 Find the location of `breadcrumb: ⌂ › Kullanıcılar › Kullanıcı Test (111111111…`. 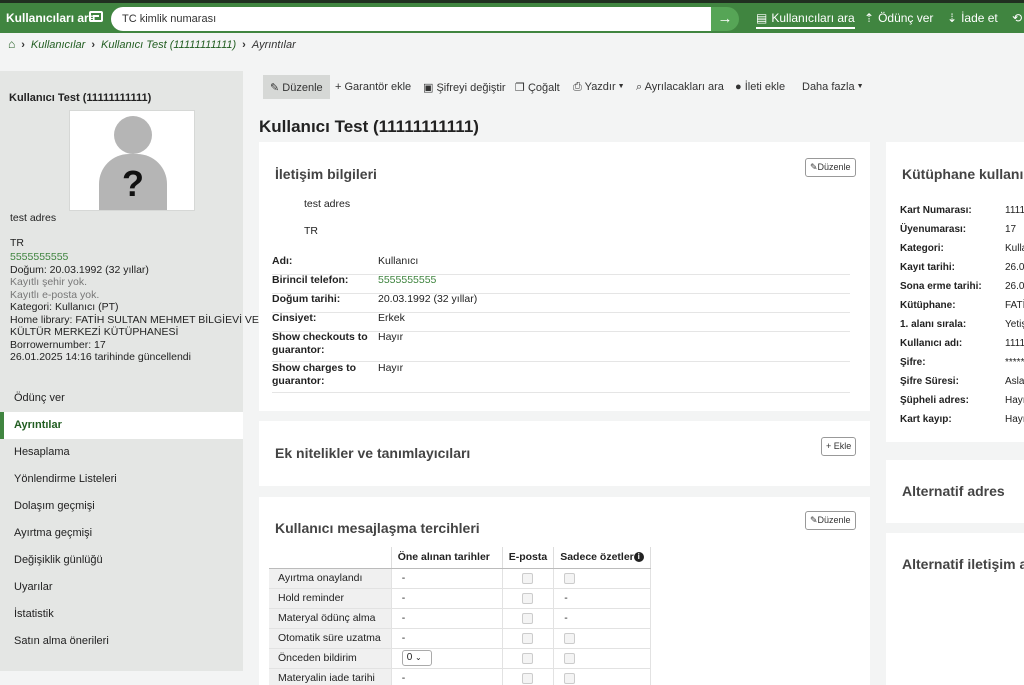

breadcrumb: ⌂ › Kullanıcılar › Kullanıcı Test (111111111… is located at coordinates (152, 44).